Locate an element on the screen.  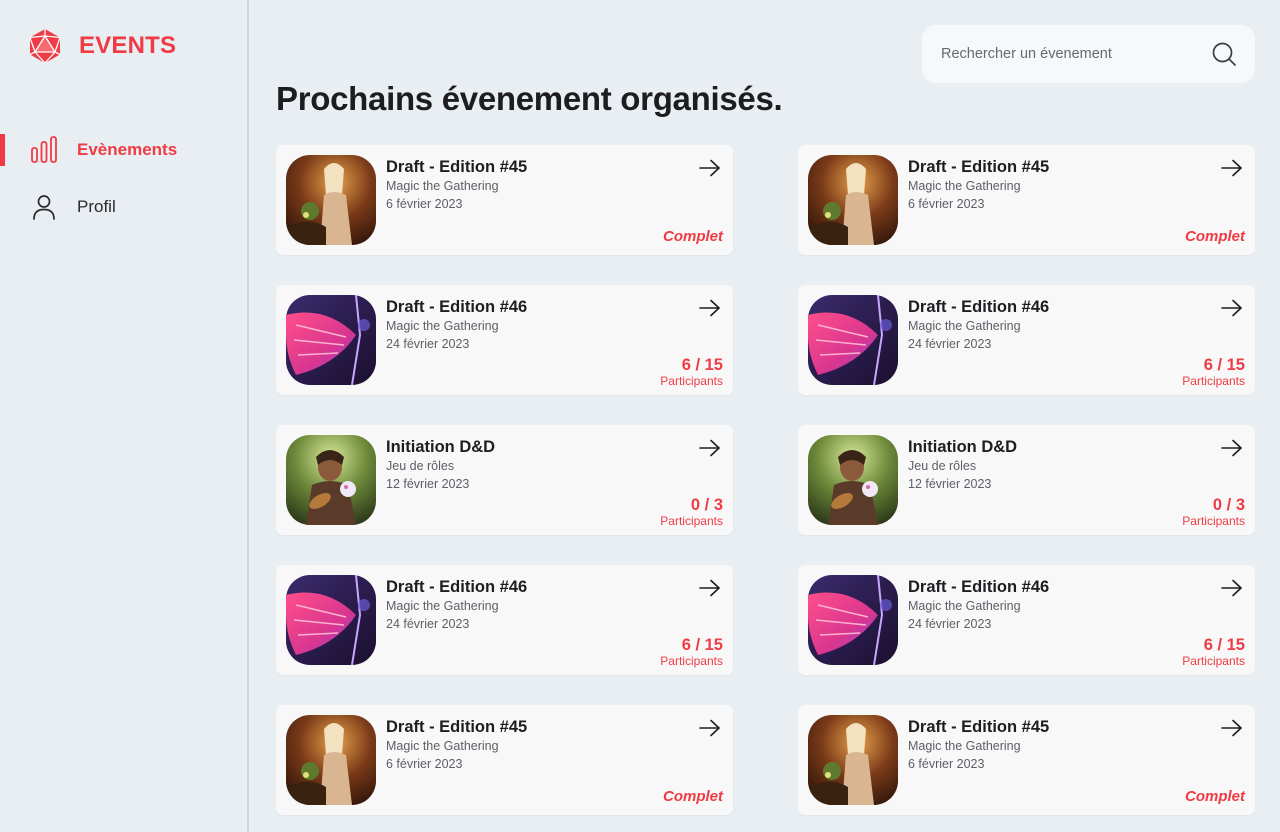
d20-dice-logo-icon is located at coordinates (45, 46).